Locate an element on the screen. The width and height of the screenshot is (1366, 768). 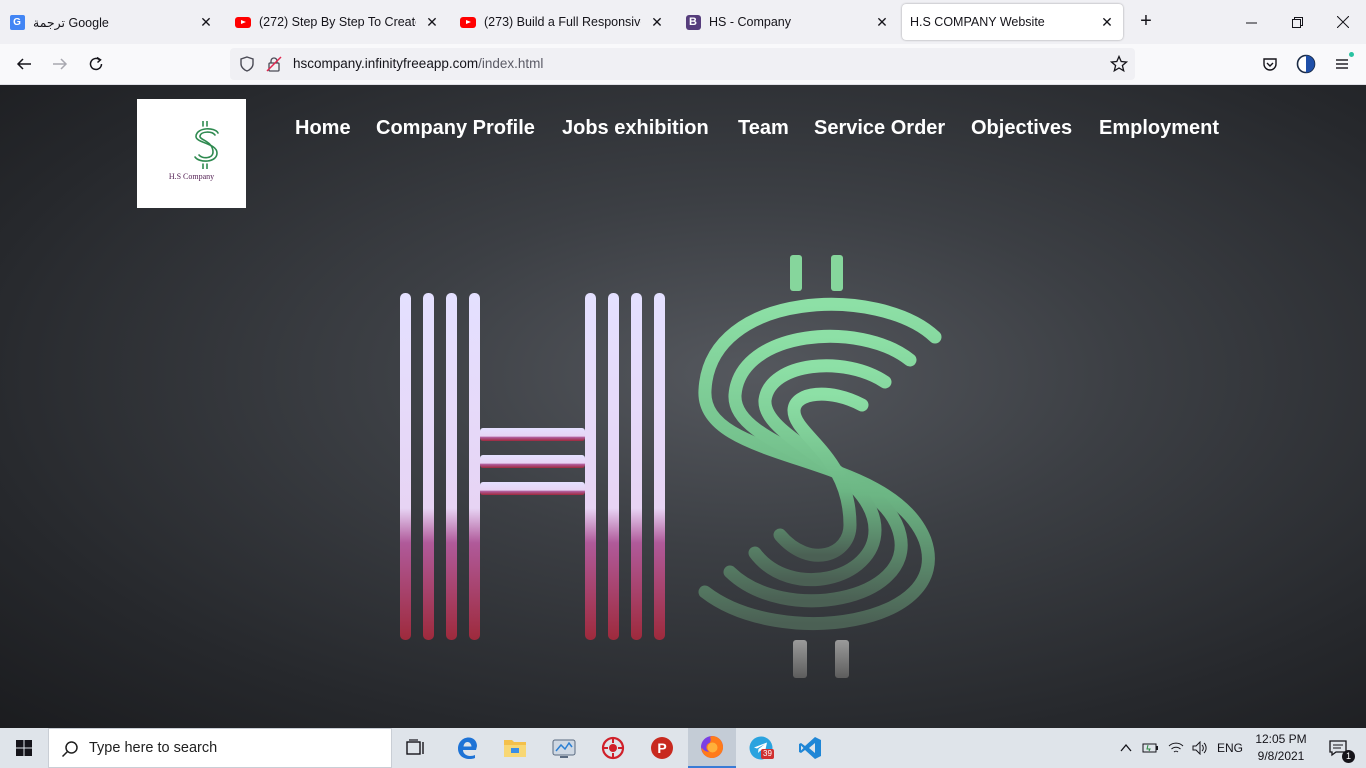
tab-title: (273) Build a Full Responsive Lar is located at coordinates (562, 22).